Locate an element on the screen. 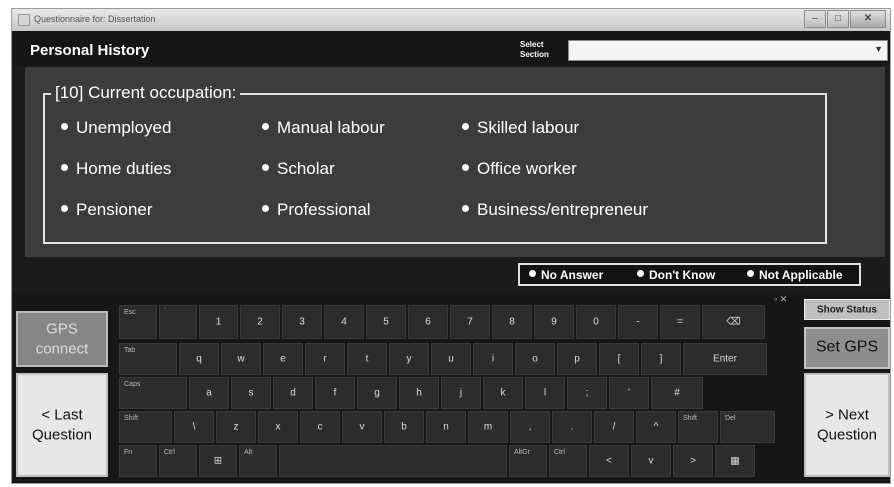  keyboard-key: 8 is located at coordinates (512, 322).